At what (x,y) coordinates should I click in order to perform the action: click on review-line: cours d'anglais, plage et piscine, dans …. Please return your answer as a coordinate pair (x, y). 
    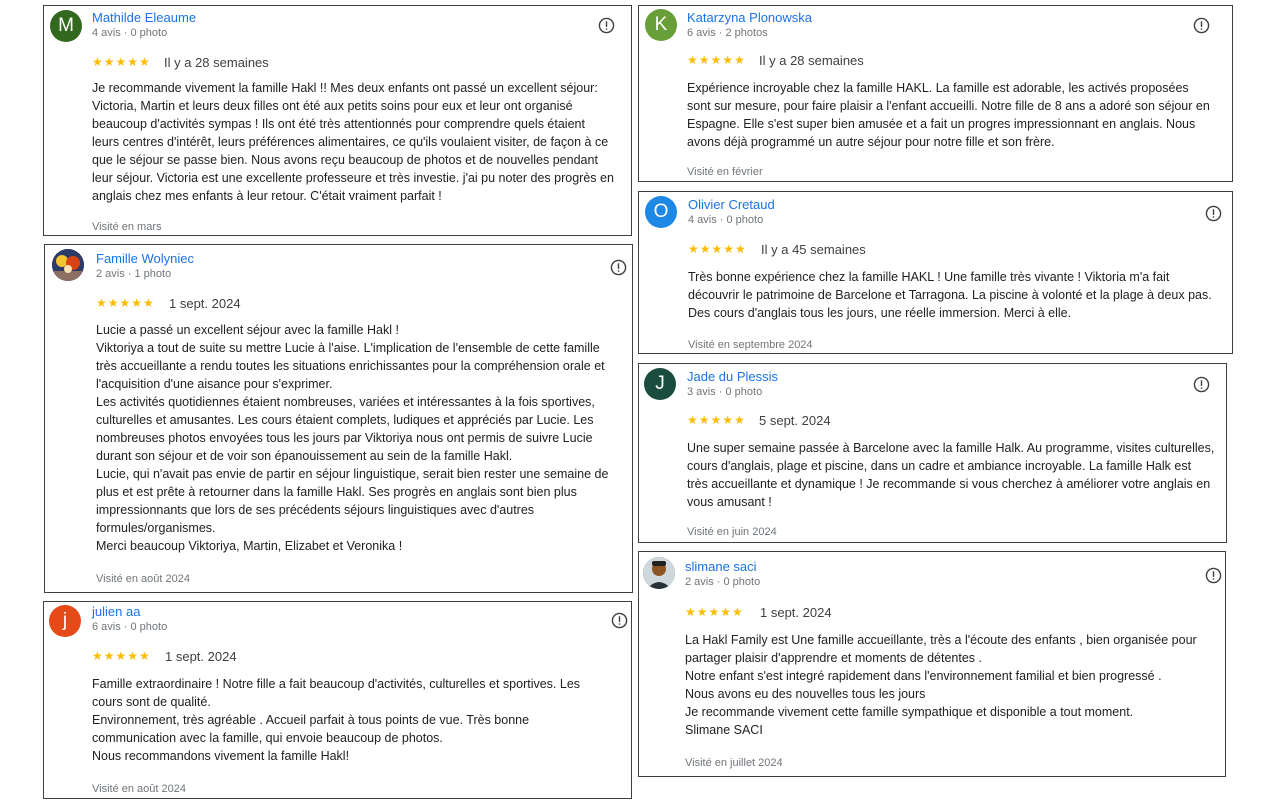
    Looking at the image, I should click on (939, 466).